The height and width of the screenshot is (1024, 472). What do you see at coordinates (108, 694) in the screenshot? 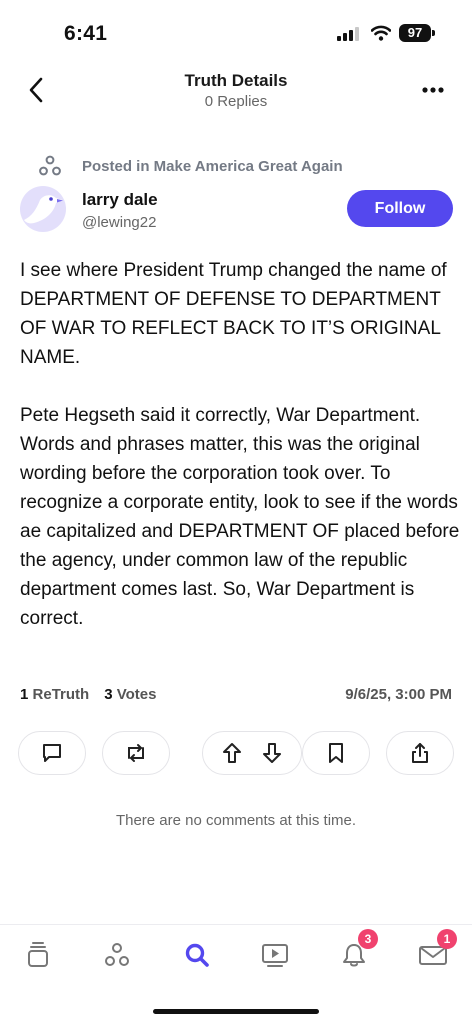
I see `votes-number: 3` at bounding box center [108, 694].